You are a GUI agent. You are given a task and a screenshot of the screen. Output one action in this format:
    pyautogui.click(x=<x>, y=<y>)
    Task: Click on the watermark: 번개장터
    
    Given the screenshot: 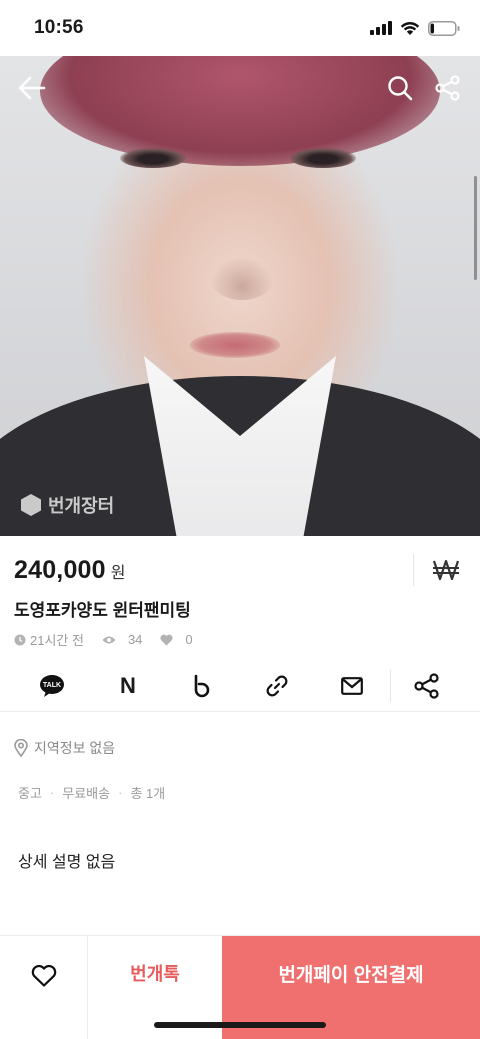 What is the action you would take?
    pyautogui.click(x=67, y=505)
    